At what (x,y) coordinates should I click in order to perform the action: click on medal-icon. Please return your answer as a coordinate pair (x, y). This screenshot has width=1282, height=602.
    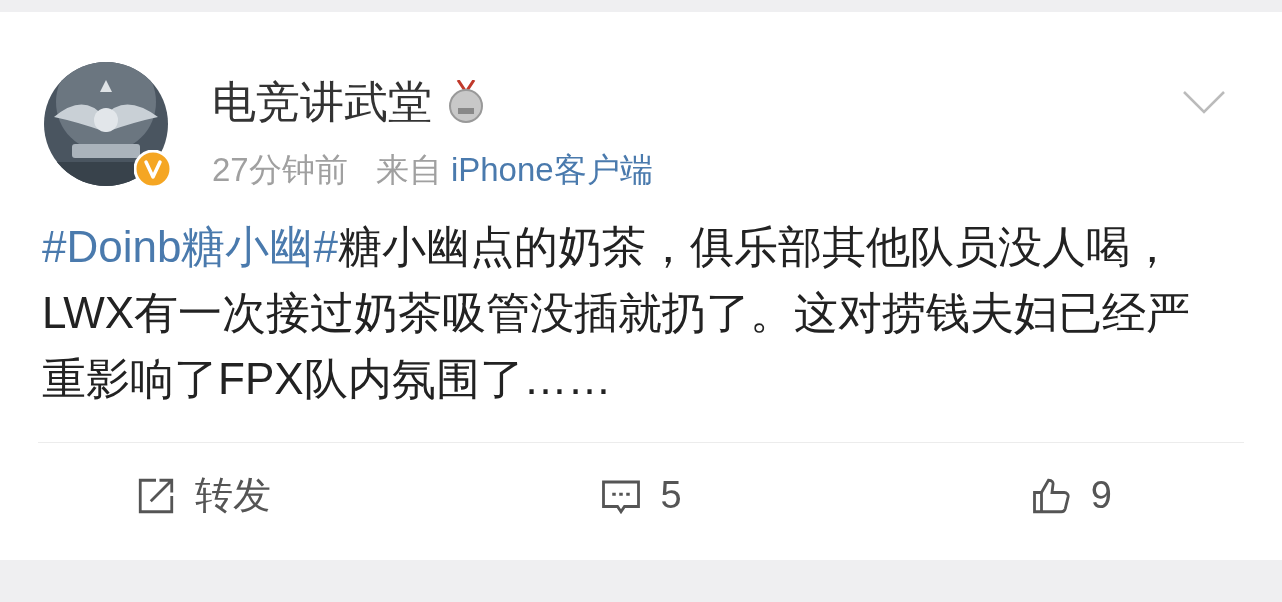
    Looking at the image, I should click on (466, 102).